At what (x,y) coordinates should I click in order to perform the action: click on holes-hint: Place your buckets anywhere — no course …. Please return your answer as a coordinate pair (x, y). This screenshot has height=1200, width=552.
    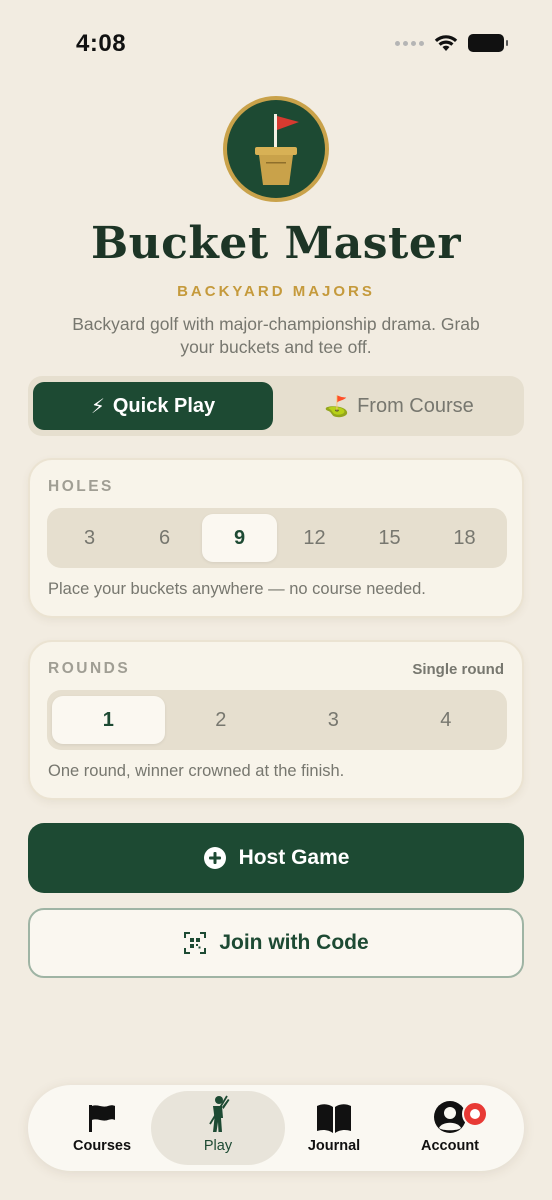
    Looking at the image, I should click on (237, 589).